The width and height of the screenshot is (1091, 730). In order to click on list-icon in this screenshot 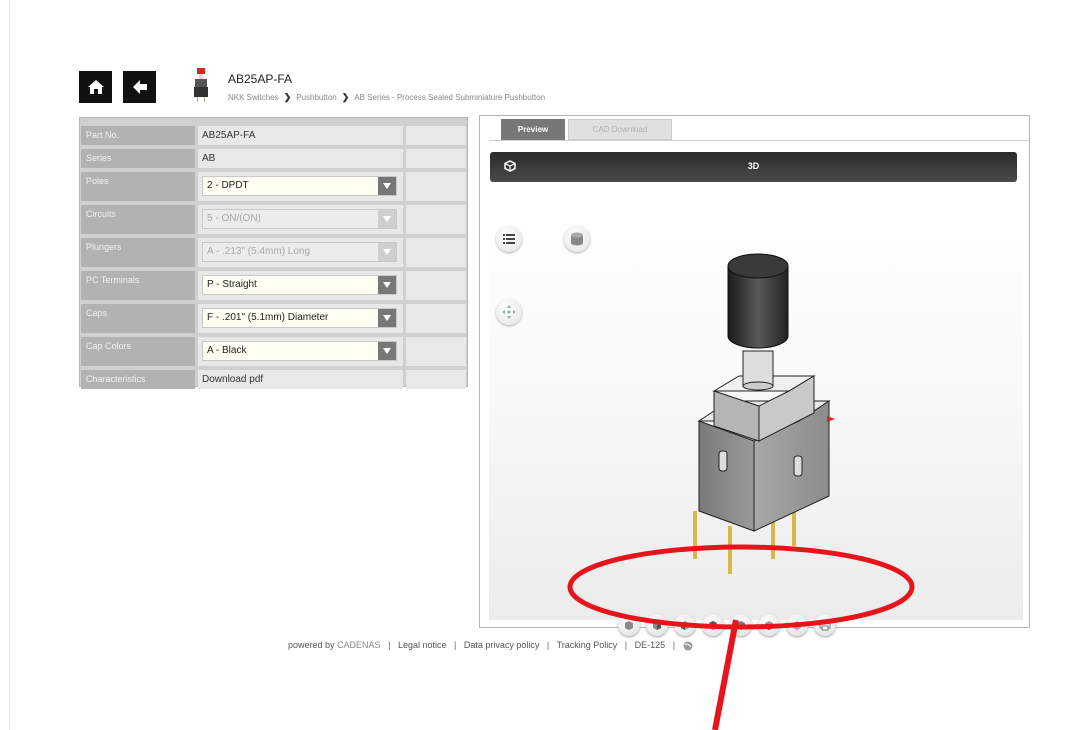, I will do `click(509, 239)`.